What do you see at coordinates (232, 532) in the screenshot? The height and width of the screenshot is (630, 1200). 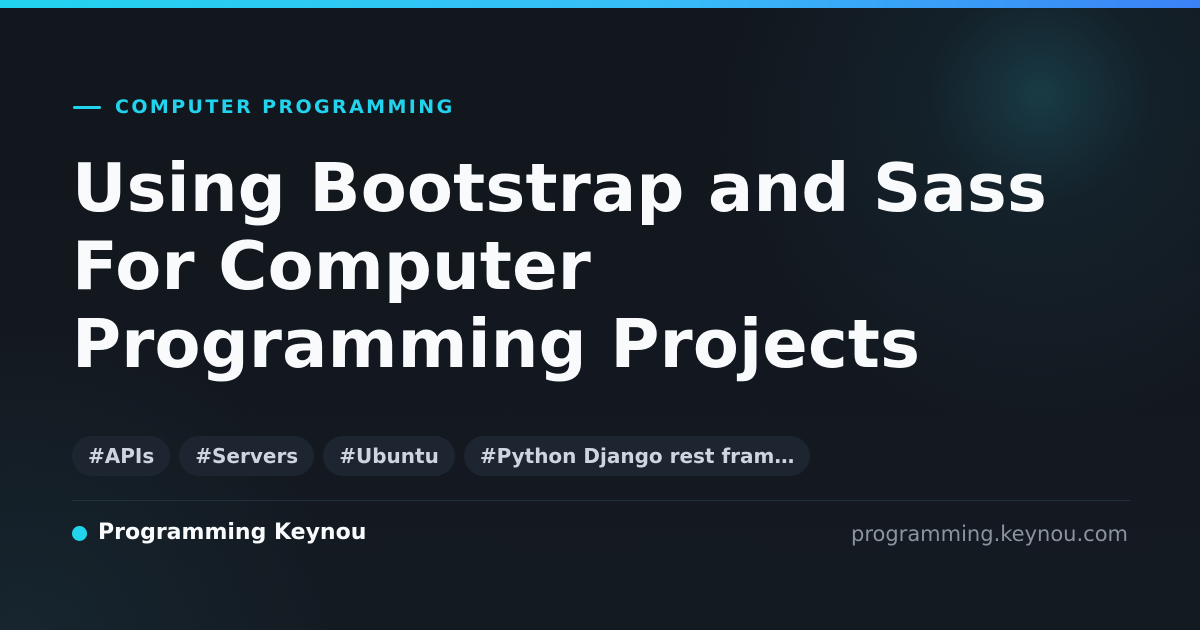 I see `site-brand-name: Programming Keynou` at bounding box center [232, 532].